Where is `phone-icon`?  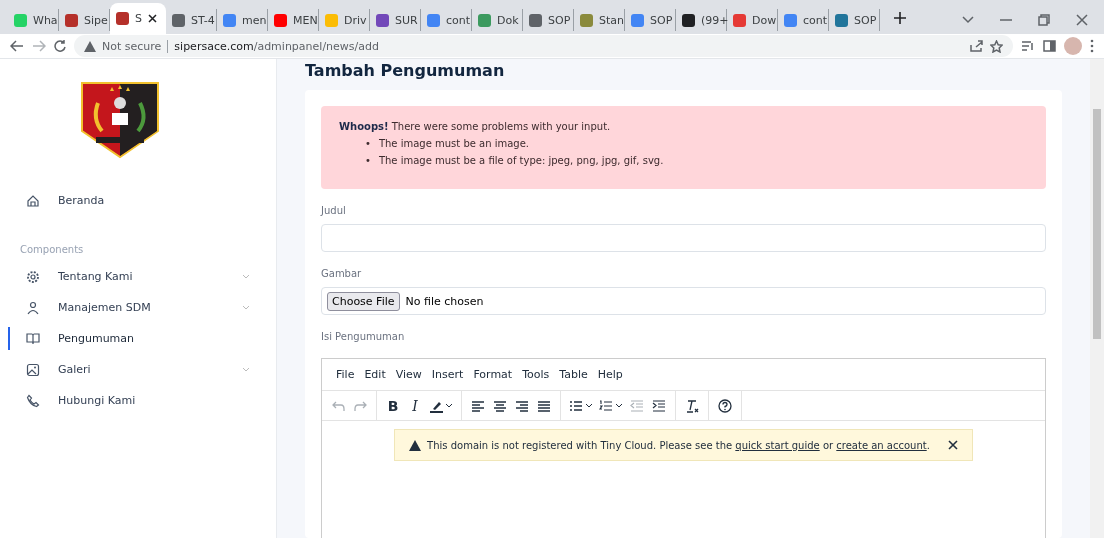
phone-icon is located at coordinates (33, 400).